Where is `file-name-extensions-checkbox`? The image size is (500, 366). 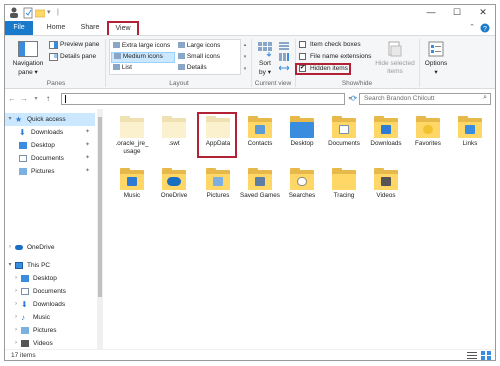 file-name-extensions-checkbox is located at coordinates (302, 56).